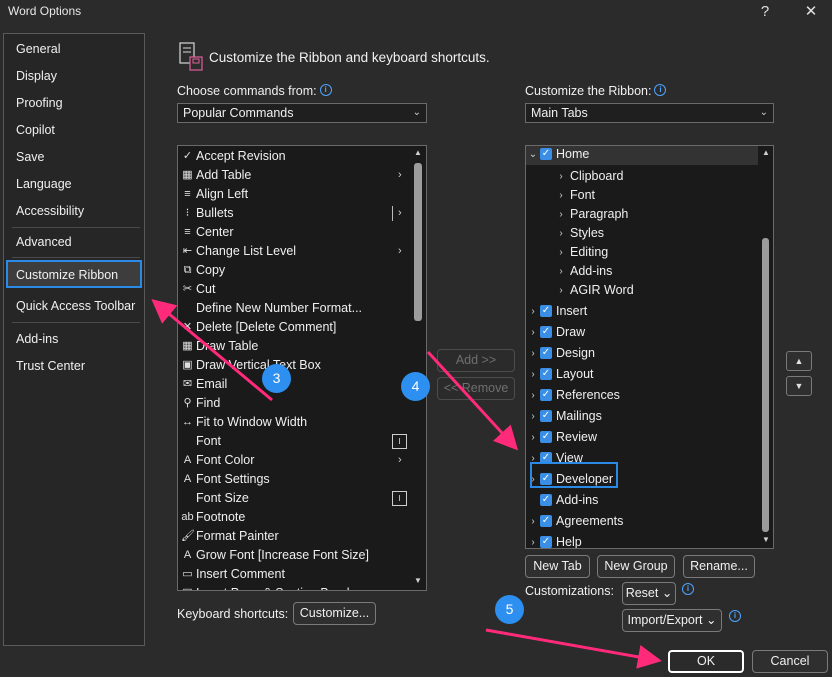 The height and width of the screenshot is (677, 832). What do you see at coordinates (293, 498) in the screenshot?
I see `command-item: Font Size I` at bounding box center [293, 498].